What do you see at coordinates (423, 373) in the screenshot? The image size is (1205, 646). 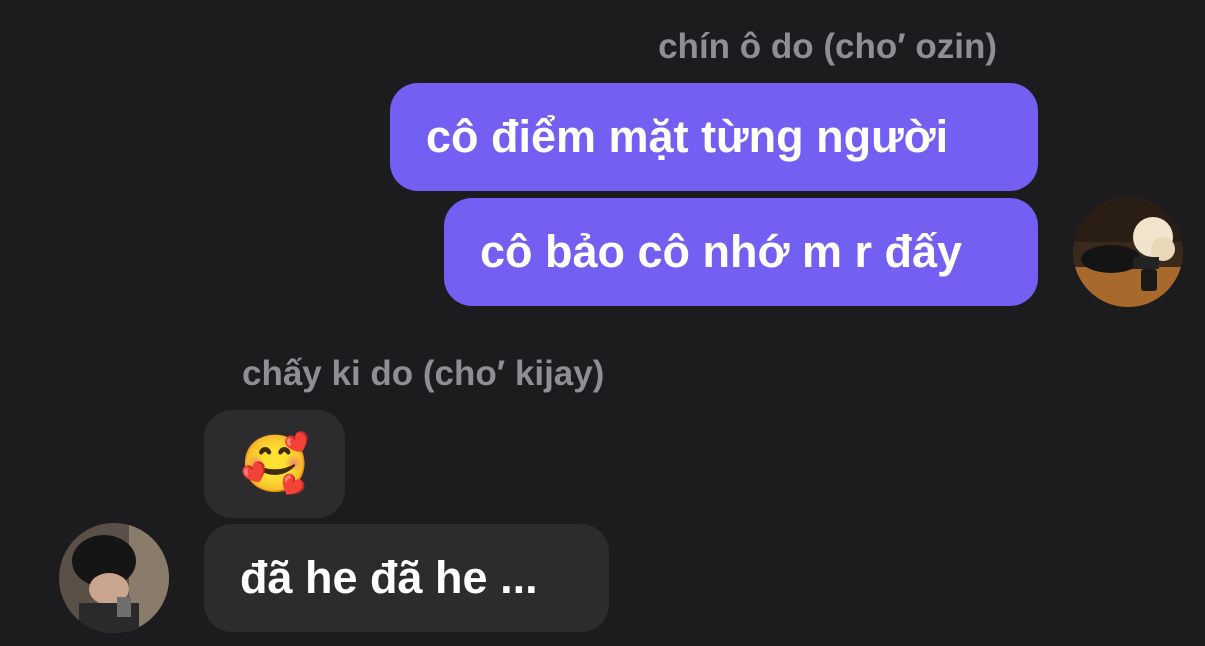 I see `incoming-sender-name: chấy ki do (cho′ kijay)` at bounding box center [423, 373].